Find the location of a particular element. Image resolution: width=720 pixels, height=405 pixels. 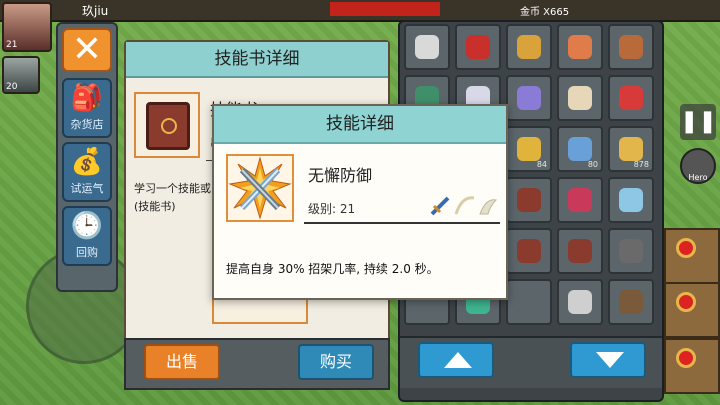

player-portrait: 21 is located at coordinates (27, 27).